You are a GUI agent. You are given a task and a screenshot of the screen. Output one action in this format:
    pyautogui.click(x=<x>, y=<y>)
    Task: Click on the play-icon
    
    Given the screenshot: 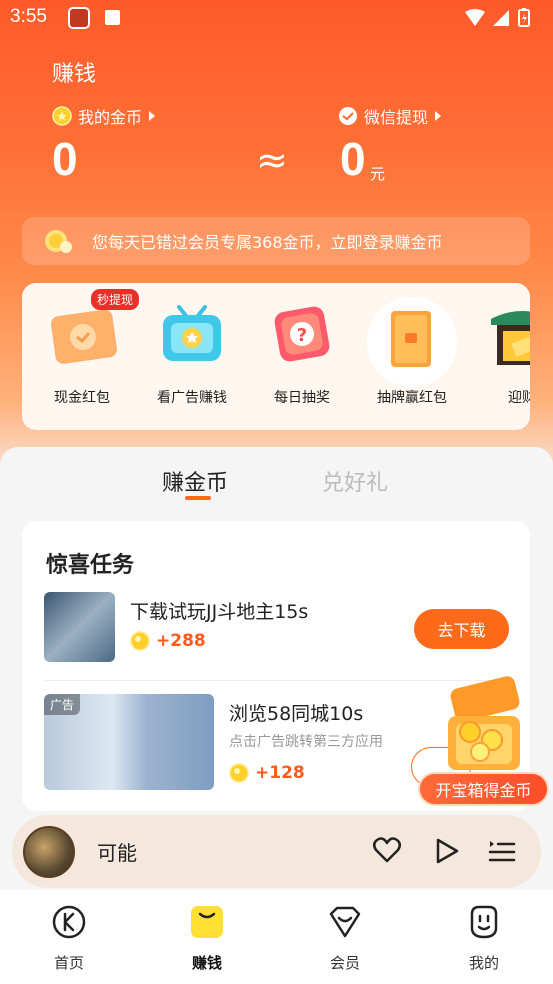 What is the action you would take?
    pyautogui.click(x=447, y=851)
    